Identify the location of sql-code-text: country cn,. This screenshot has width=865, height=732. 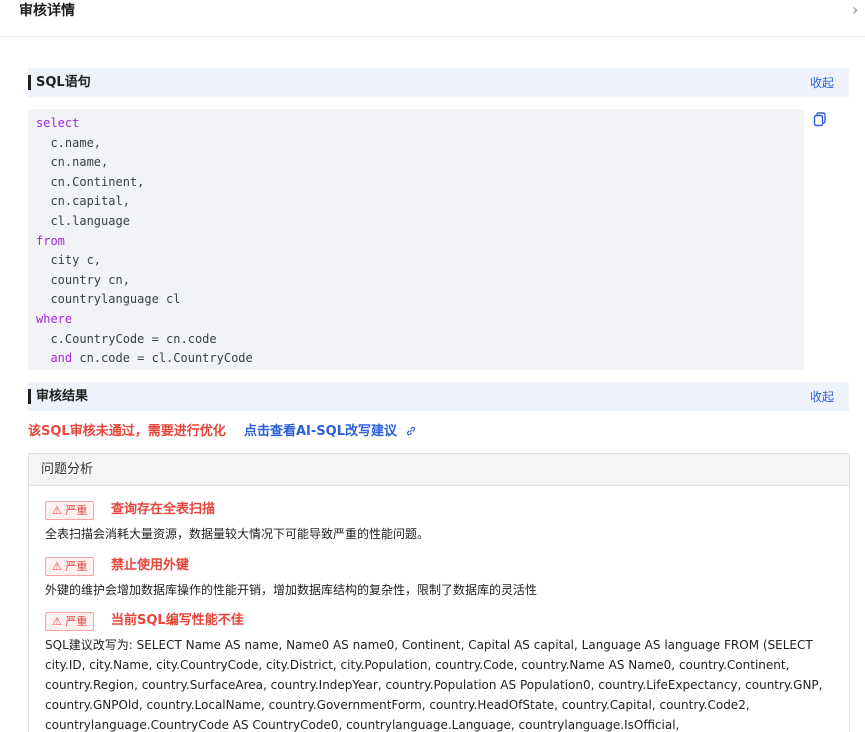
(90, 279).